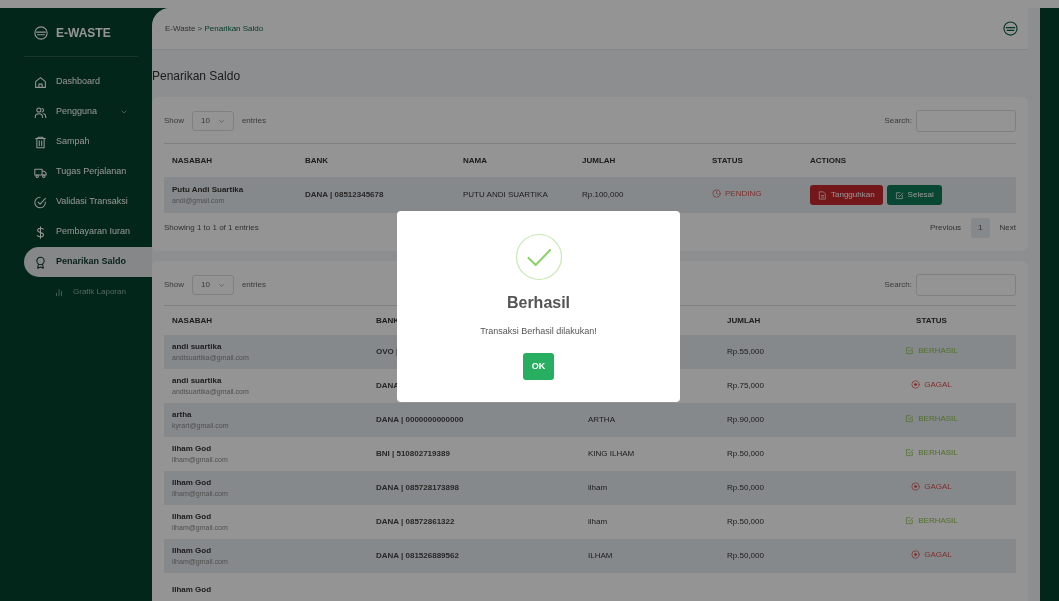 Image resolution: width=1059 pixels, height=601 pixels. Describe the element at coordinates (822, 195) in the screenshot. I see `document-icon` at that location.